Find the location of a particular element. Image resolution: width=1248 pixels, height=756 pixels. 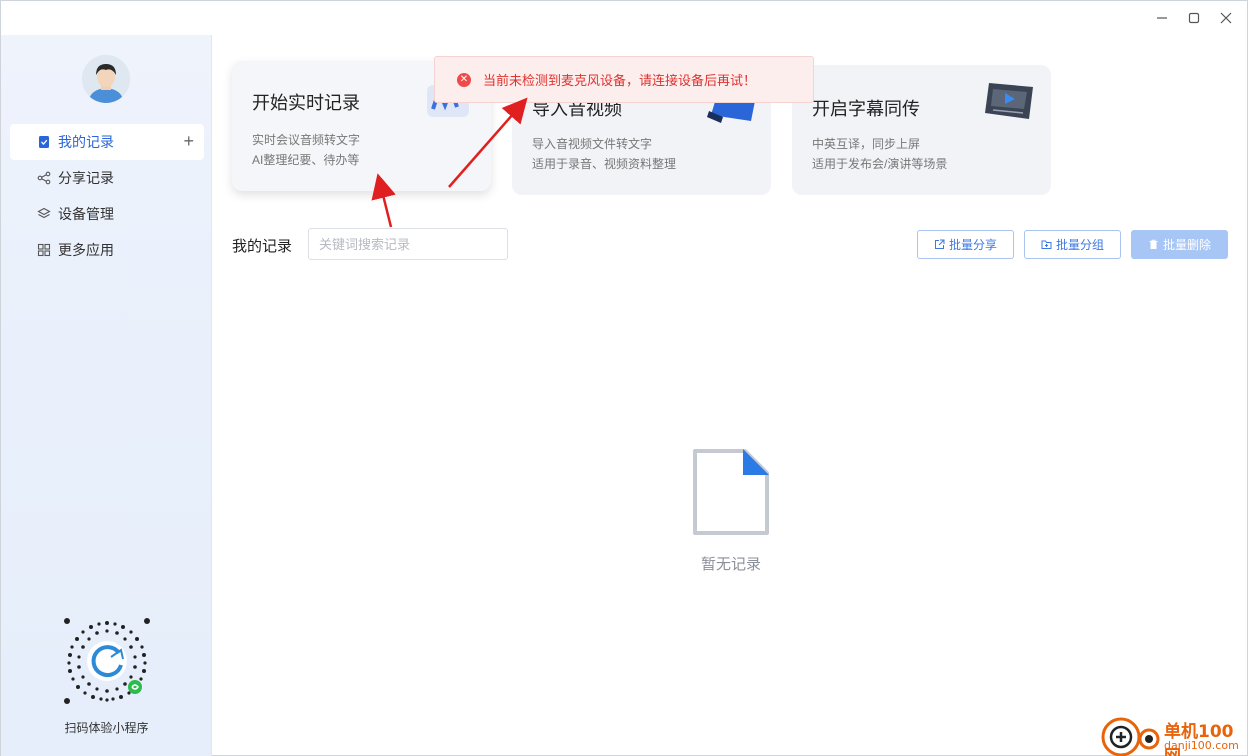

close-button is located at coordinates (1226, 18).